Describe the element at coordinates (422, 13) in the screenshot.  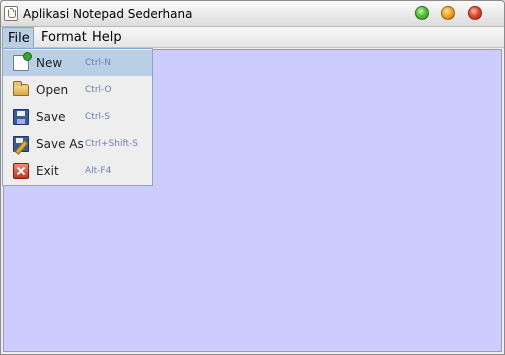
I see `minimize-button` at that location.